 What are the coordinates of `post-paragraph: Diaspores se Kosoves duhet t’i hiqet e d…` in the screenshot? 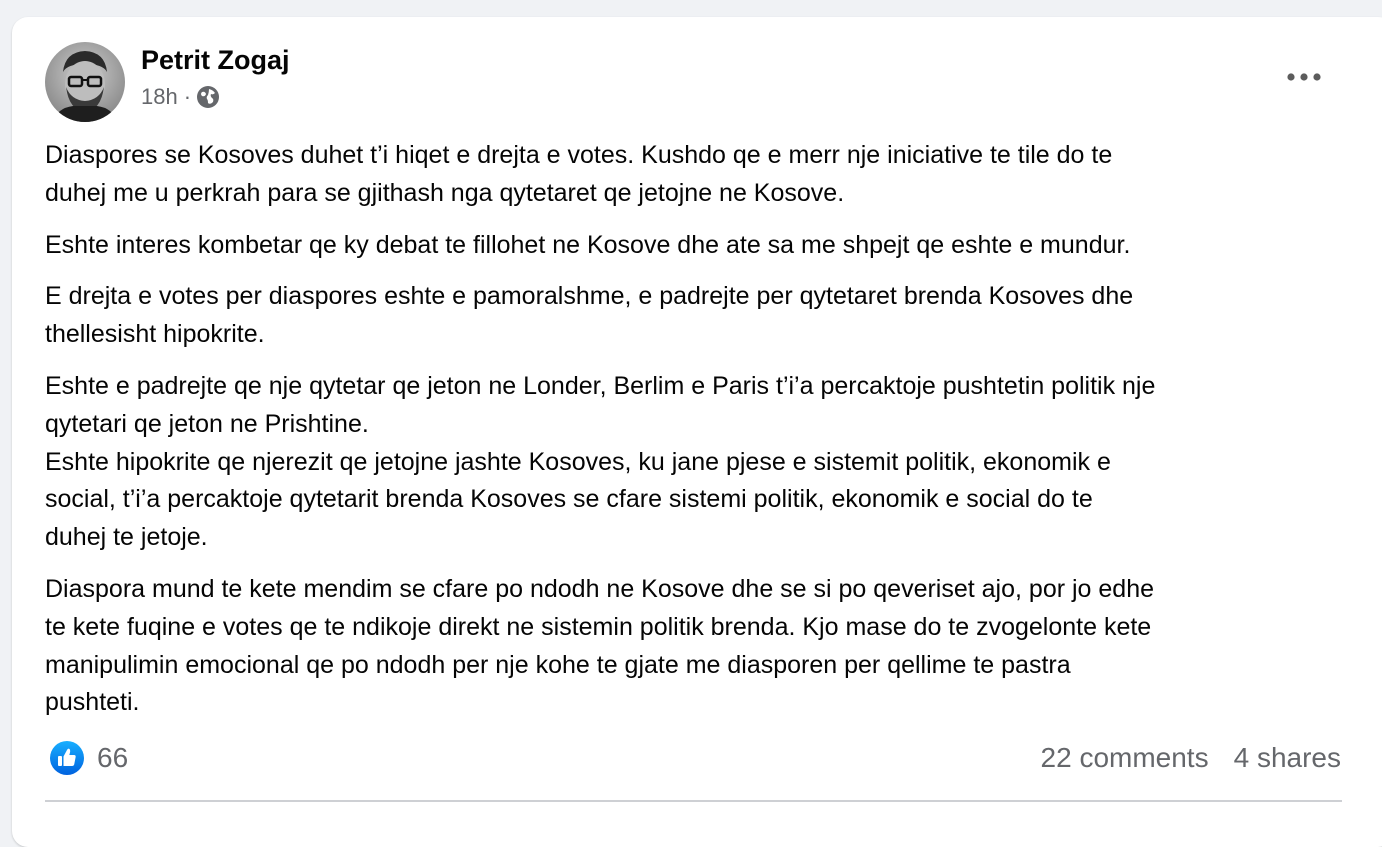 It's located at (700, 175).